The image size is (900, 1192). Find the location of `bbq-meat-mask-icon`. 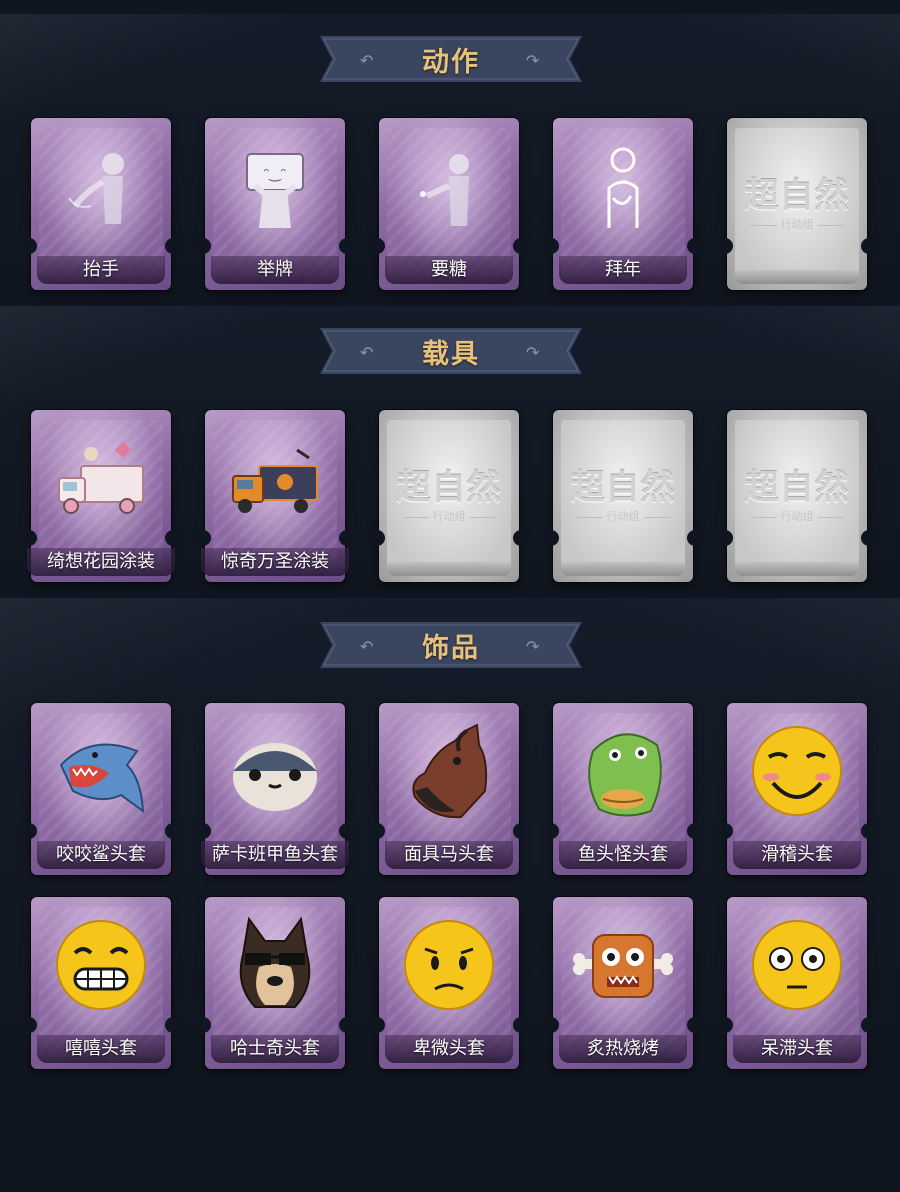

bbq-meat-mask-icon is located at coordinates (623, 966).